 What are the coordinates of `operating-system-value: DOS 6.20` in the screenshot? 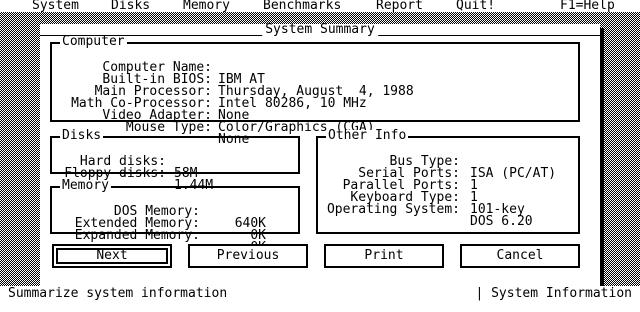 It's located at (501, 221).